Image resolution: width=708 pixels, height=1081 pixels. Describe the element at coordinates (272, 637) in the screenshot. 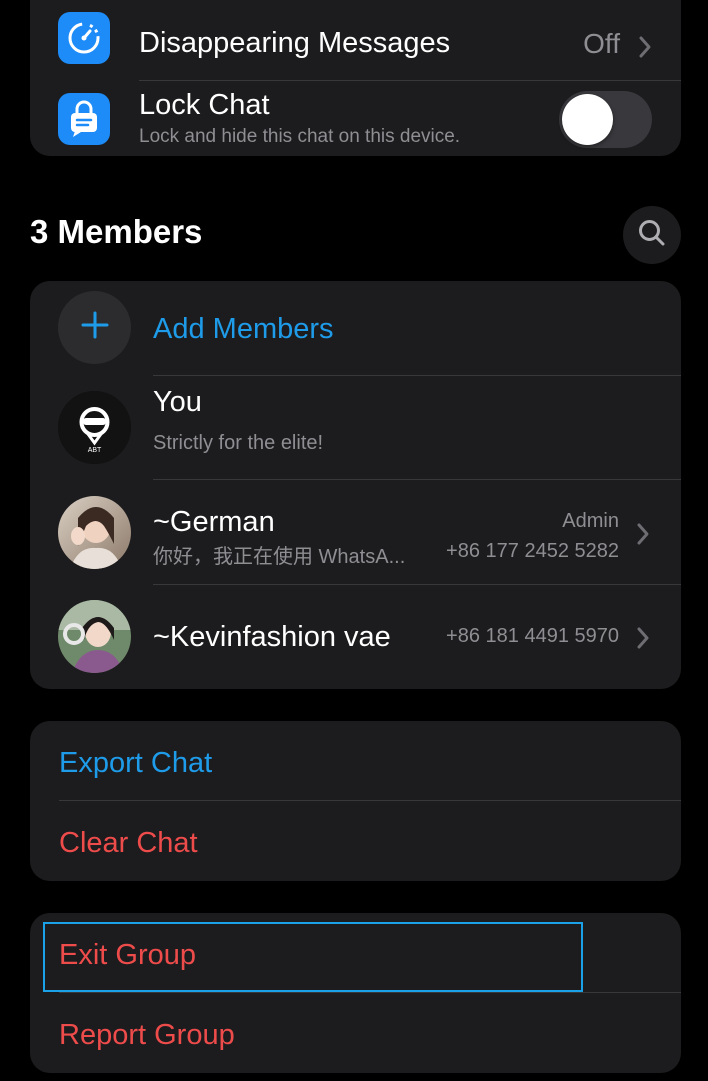

I see `member-name: ~Kevinfashion vae` at that location.